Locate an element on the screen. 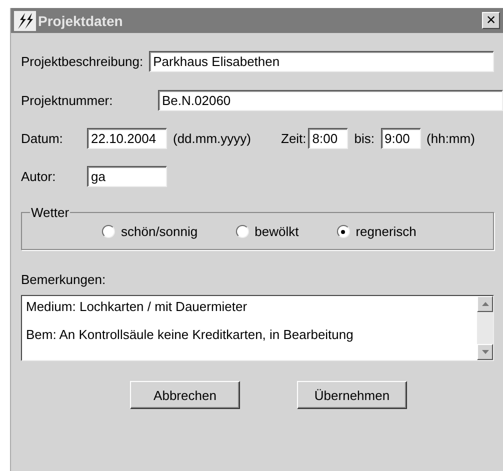 Image resolution: width=503 pixels, height=471 pixels. remarks-field: Medium: Lochkarten / mit Dauermieter Bem: An Kontrollsäule keine Kreditkarten, in Bearbeitung is located at coordinates (257, 328).